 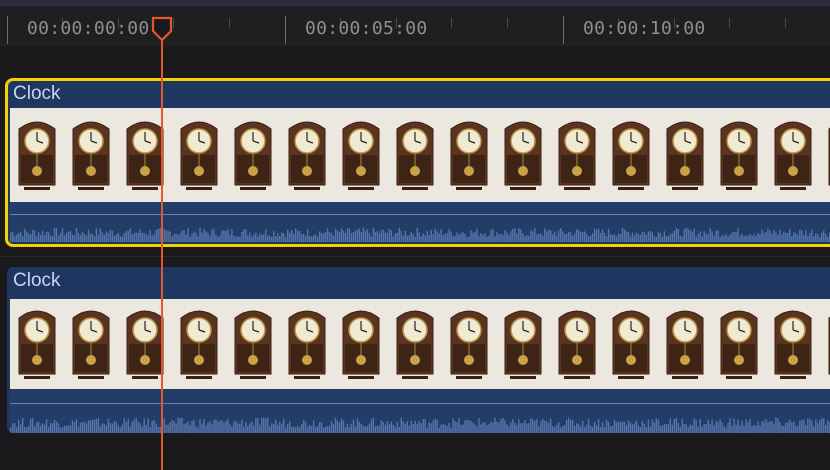 What do you see at coordinates (415, 256) in the screenshot?
I see `track-separator` at bounding box center [415, 256].